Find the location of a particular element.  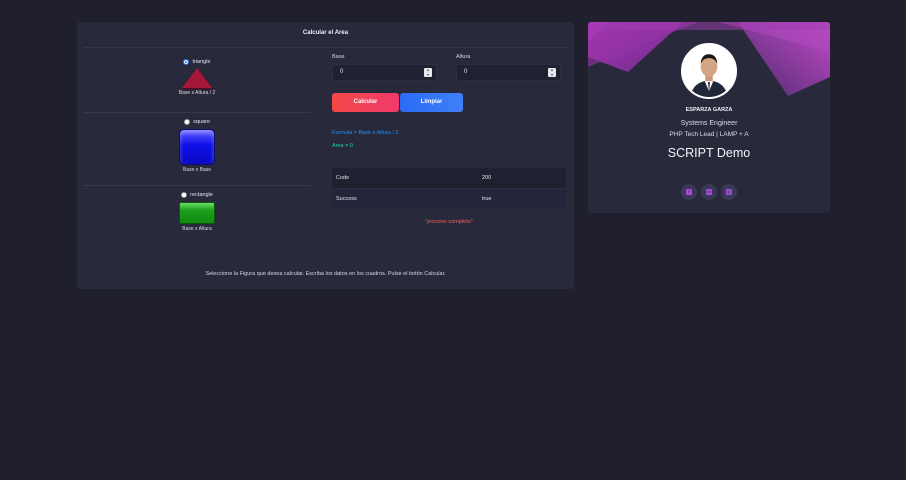

avatar is located at coordinates (709, 71).